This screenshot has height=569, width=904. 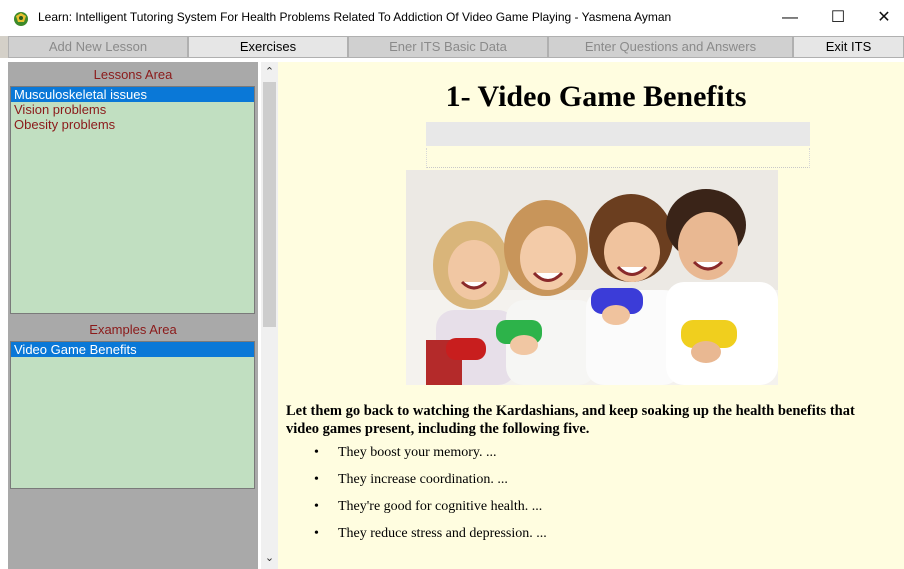 I want to click on close-button: ✕, so click(x=884, y=18).